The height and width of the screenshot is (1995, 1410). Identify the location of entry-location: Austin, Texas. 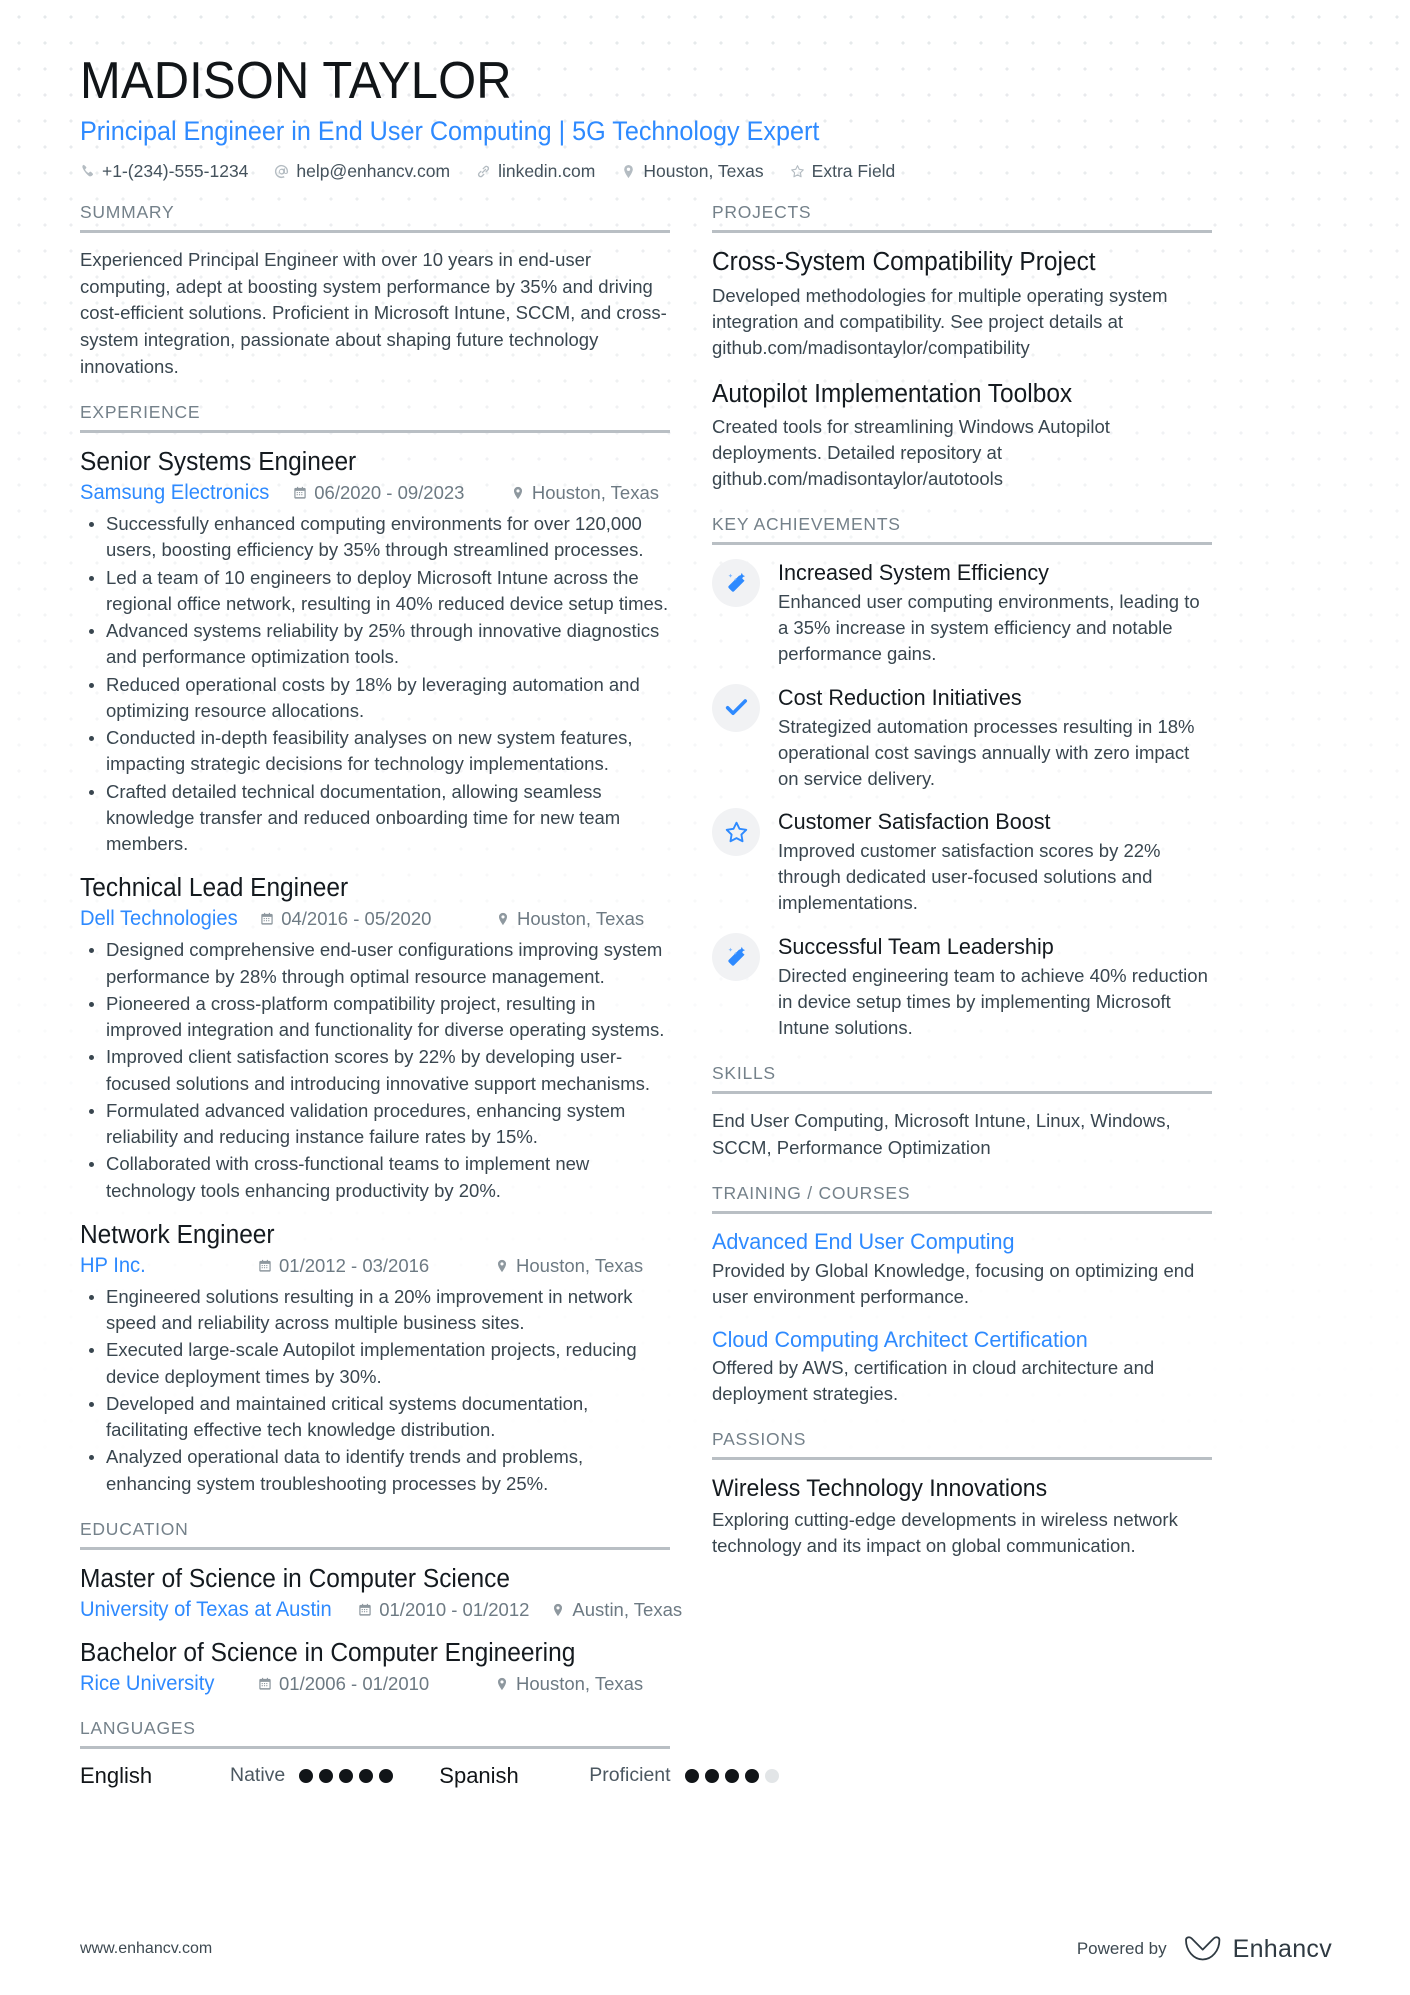
(616, 1610).